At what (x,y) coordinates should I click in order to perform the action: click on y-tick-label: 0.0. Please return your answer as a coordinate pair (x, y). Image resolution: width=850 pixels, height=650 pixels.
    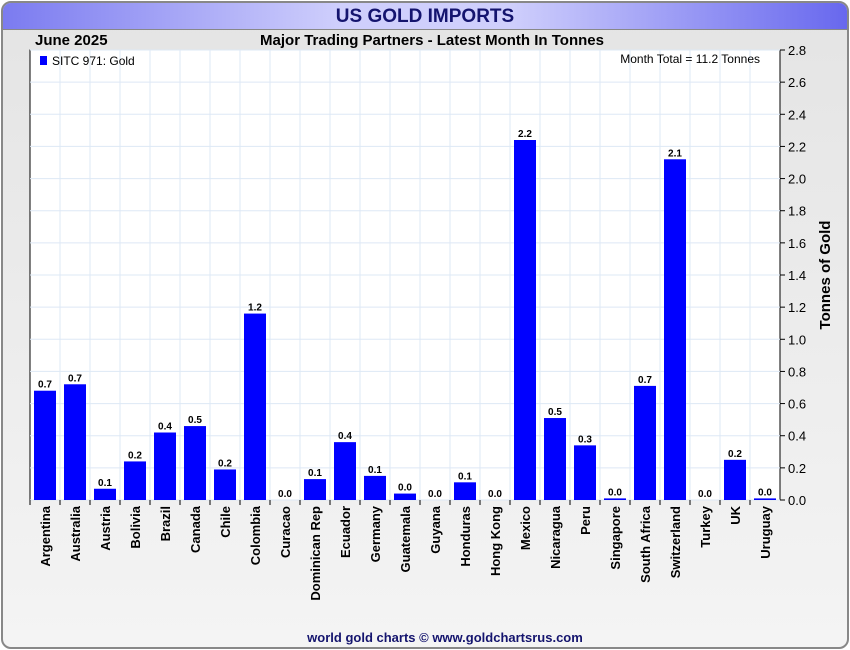
    Looking at the image, I should click on (797, 500).